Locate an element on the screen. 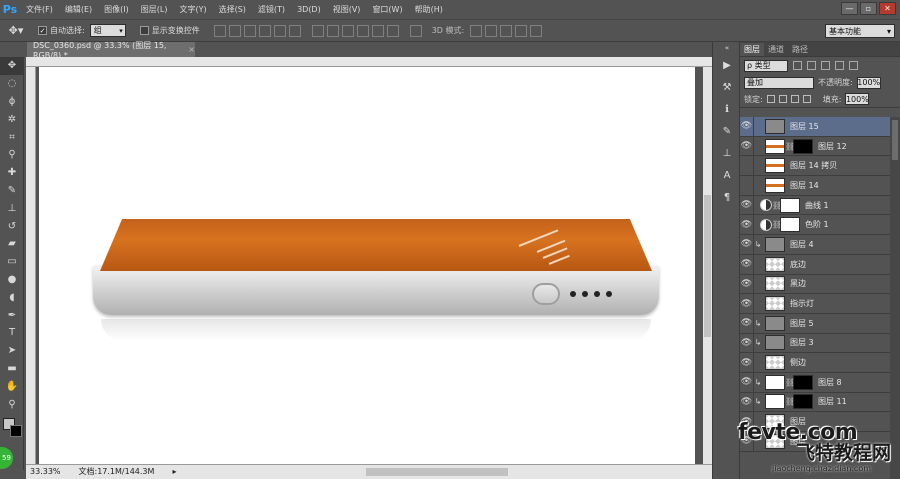  minimize-button: — is located at coordinates (849, 8).